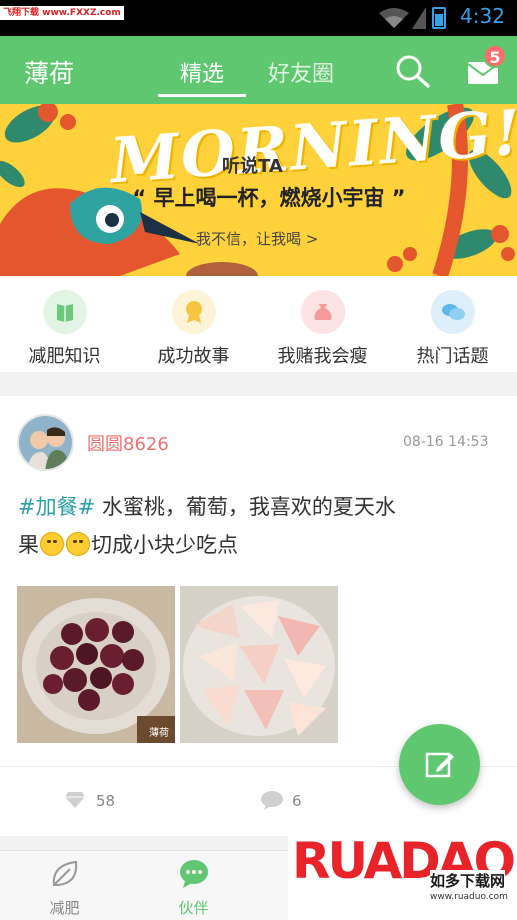 The image size is (517, 920). What do you see at coordinates (193, 356) in the screenshot?
I see `category-label: 成功故事` at bounding box center [193, 356].